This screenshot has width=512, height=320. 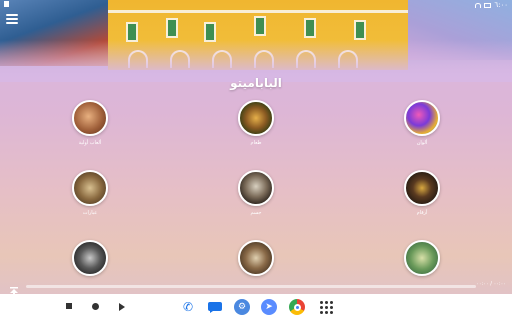 I want to click on child-face-thumbnail, so click(x=90, y=118).